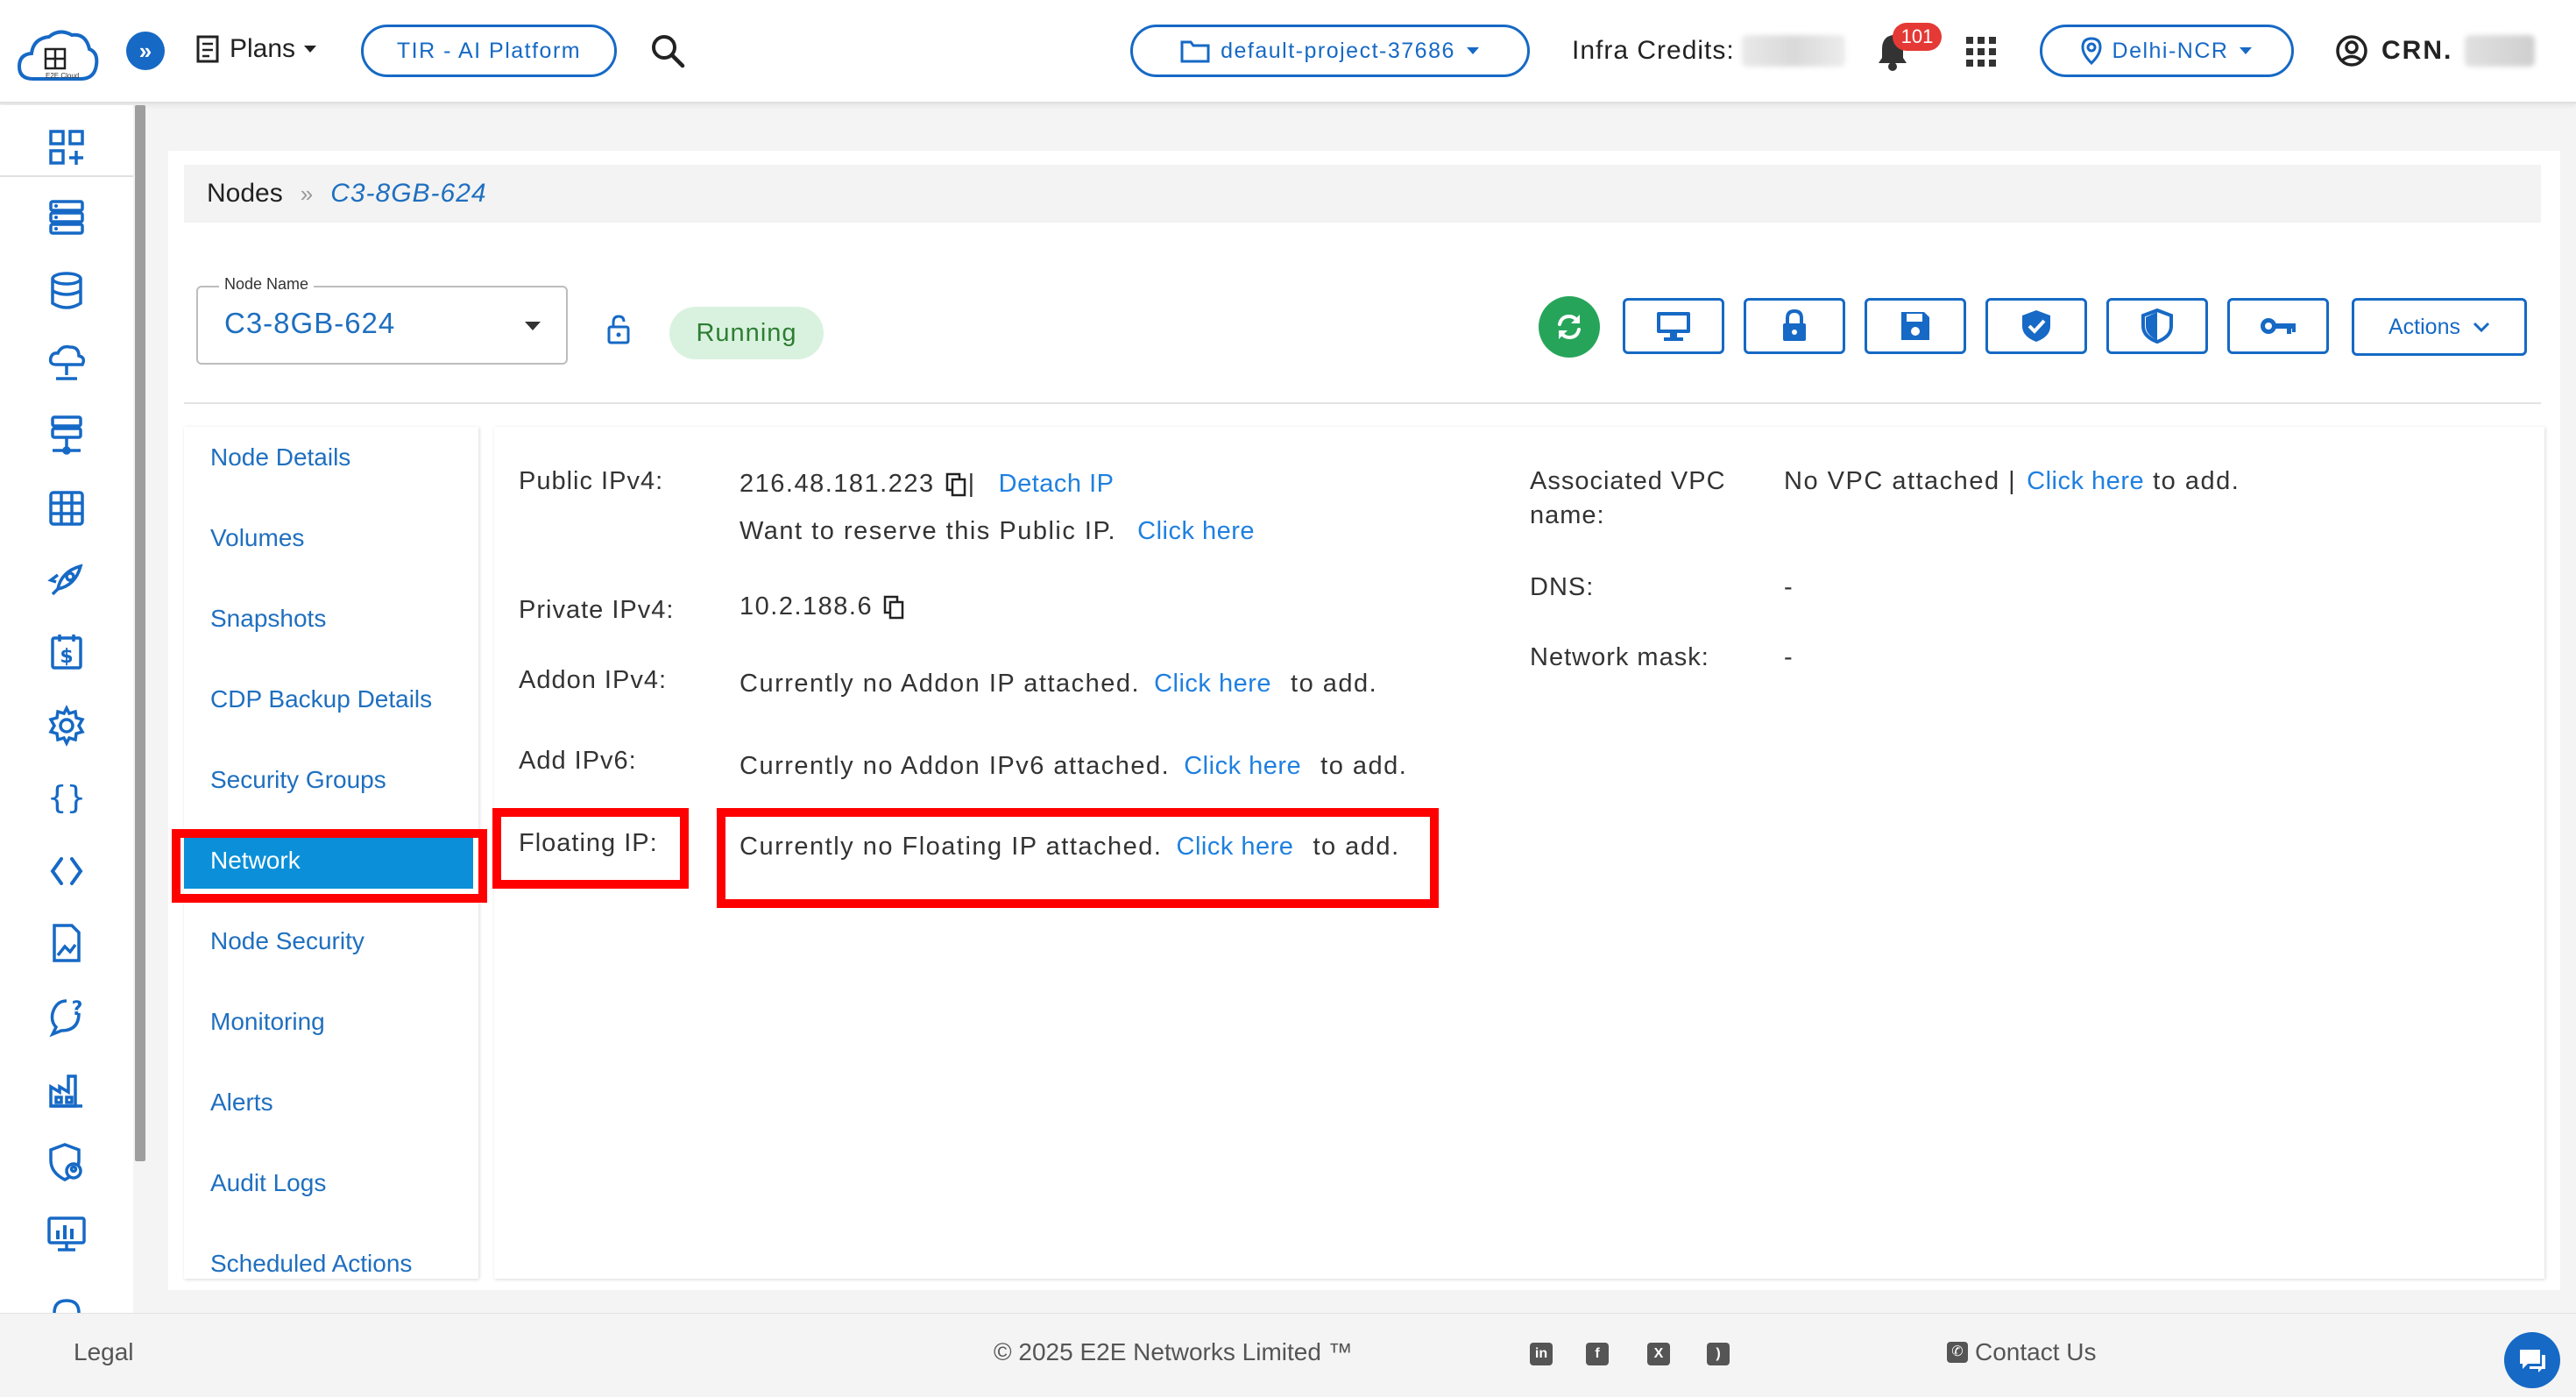 This screenshot has width=2576, height=1397. I want to click on infra-credits: Infra Credits:, so click(1708, 51).